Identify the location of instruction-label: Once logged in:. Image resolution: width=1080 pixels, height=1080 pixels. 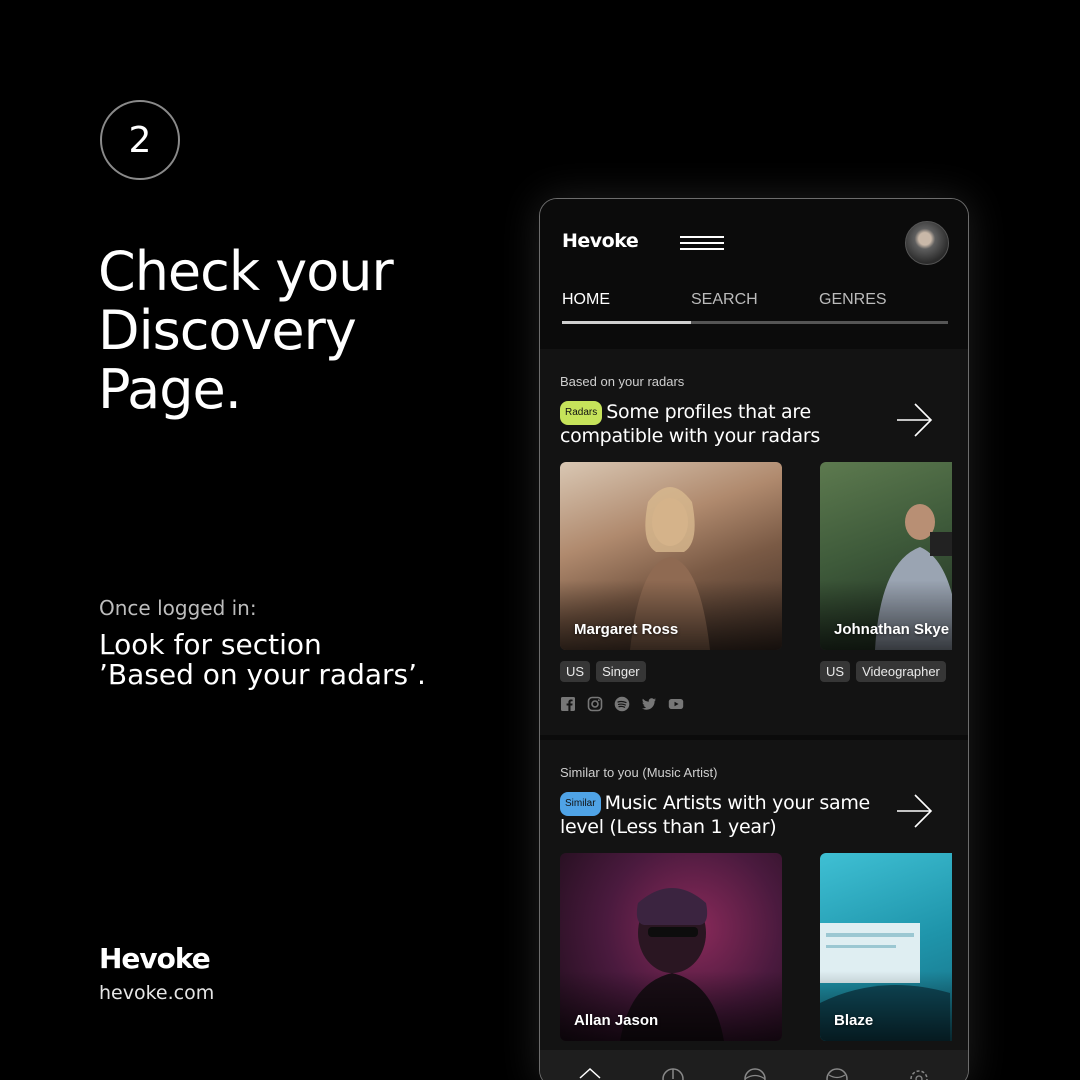
(178, 608).